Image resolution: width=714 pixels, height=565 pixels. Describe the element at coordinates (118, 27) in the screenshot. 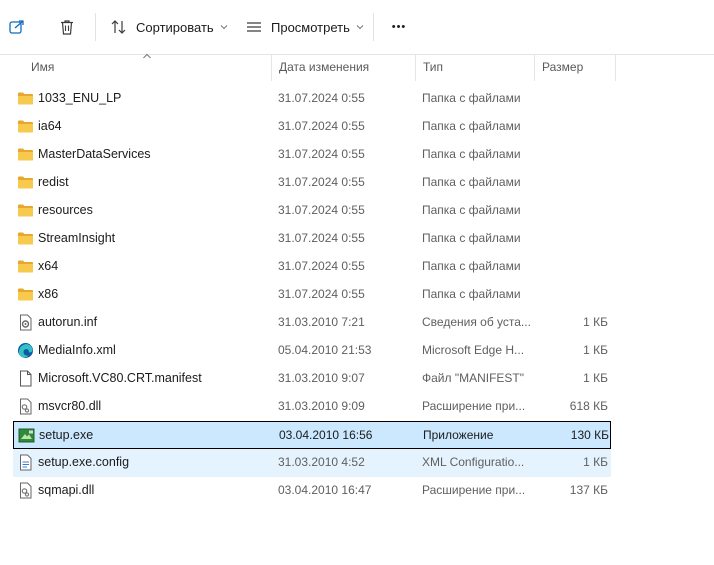

I see `sort-icon` at that location.